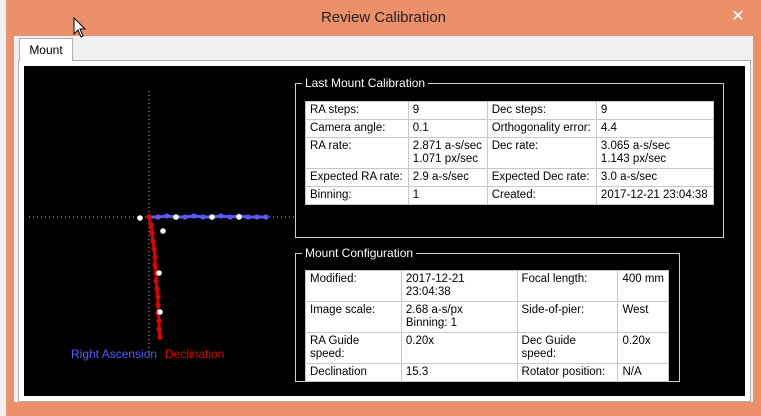  I want to click on mouse-cursor-icon, so click(80, 27).